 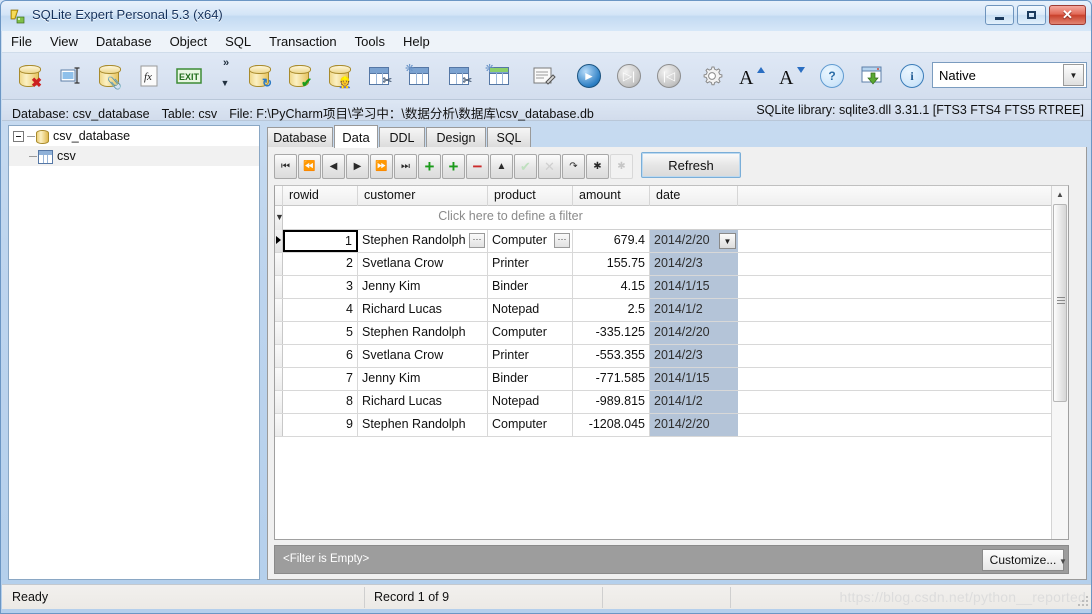 I want to click on last-record-button: ⏭, so click(x=405, y=166).